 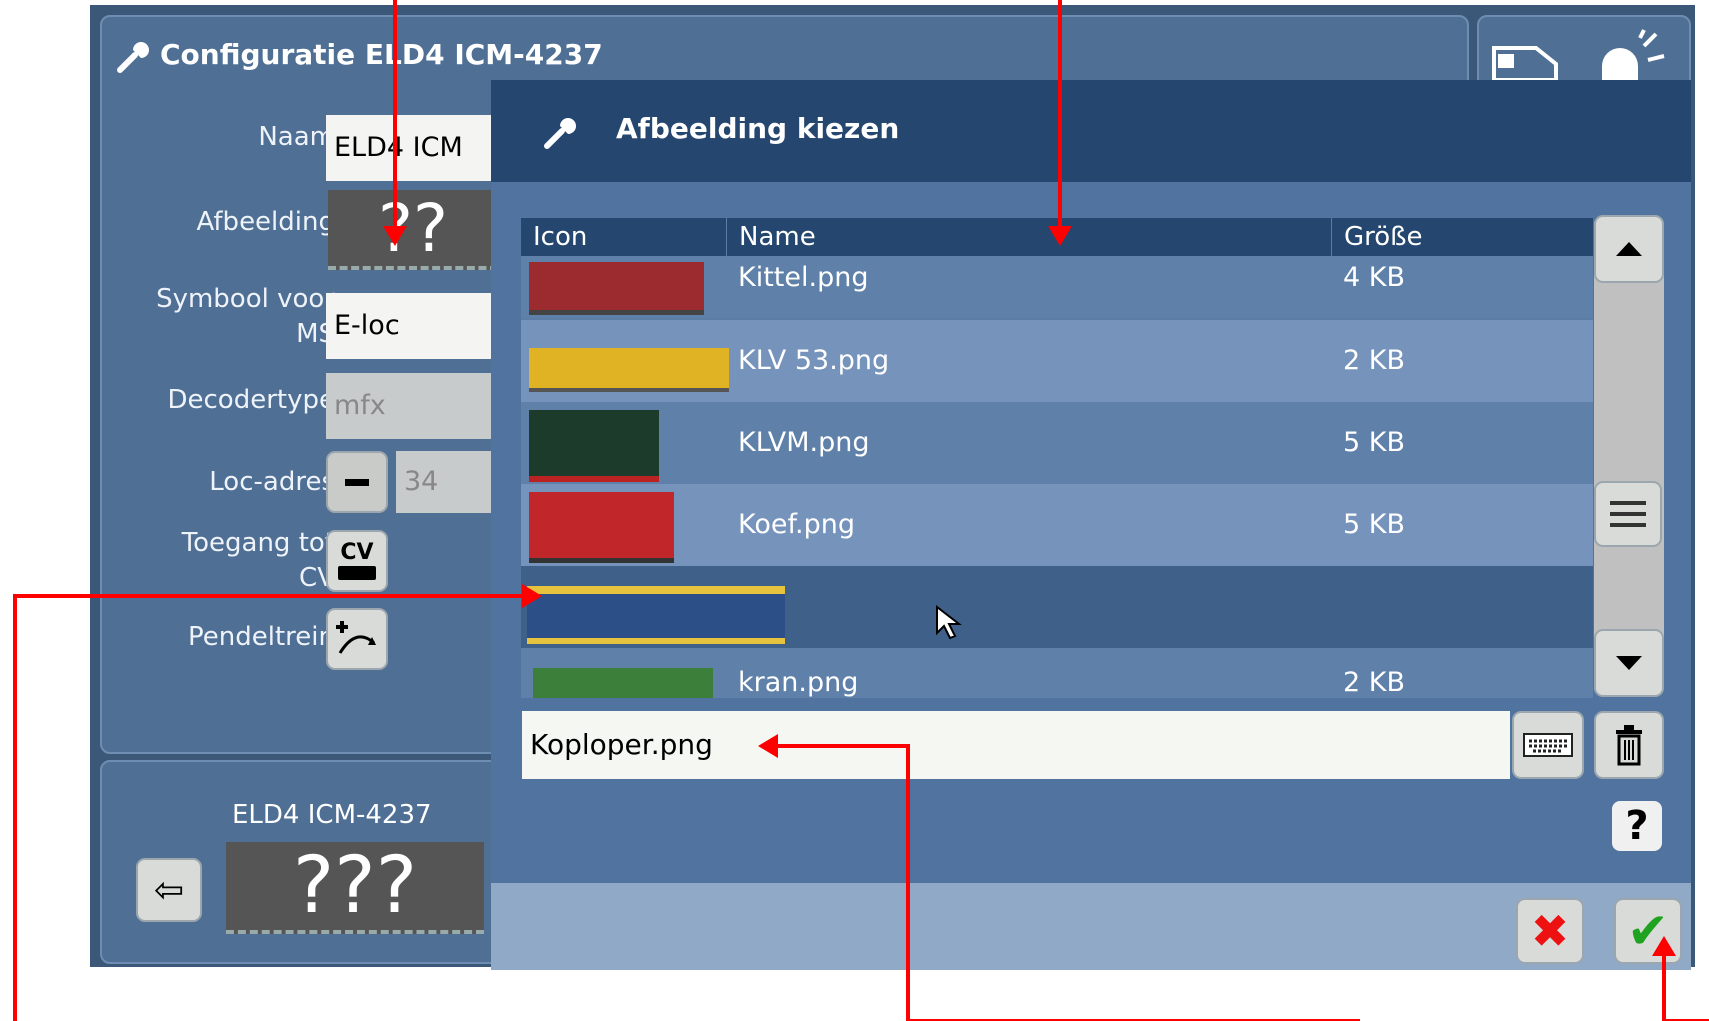 I want to click on annotation-arrow-ok, so click(x=1685, y=983).